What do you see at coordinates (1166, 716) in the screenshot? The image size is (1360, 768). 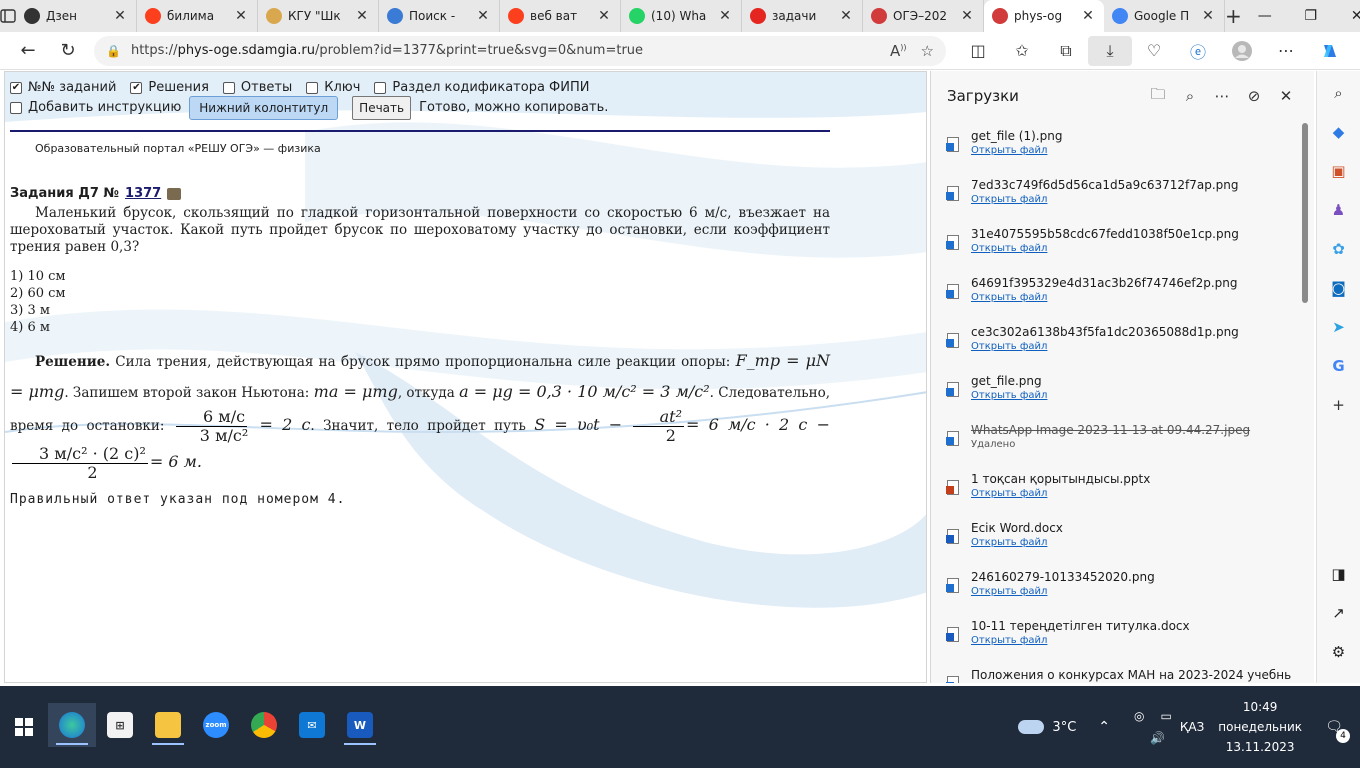 I see `display-icon: ▭` at bounding box center [1166, 716].